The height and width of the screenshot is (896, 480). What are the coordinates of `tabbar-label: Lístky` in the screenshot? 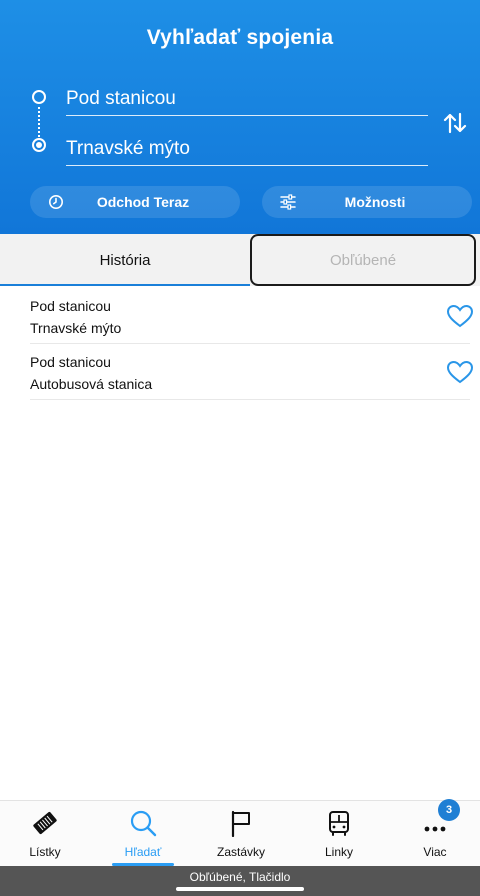 It's located at (45, 852).